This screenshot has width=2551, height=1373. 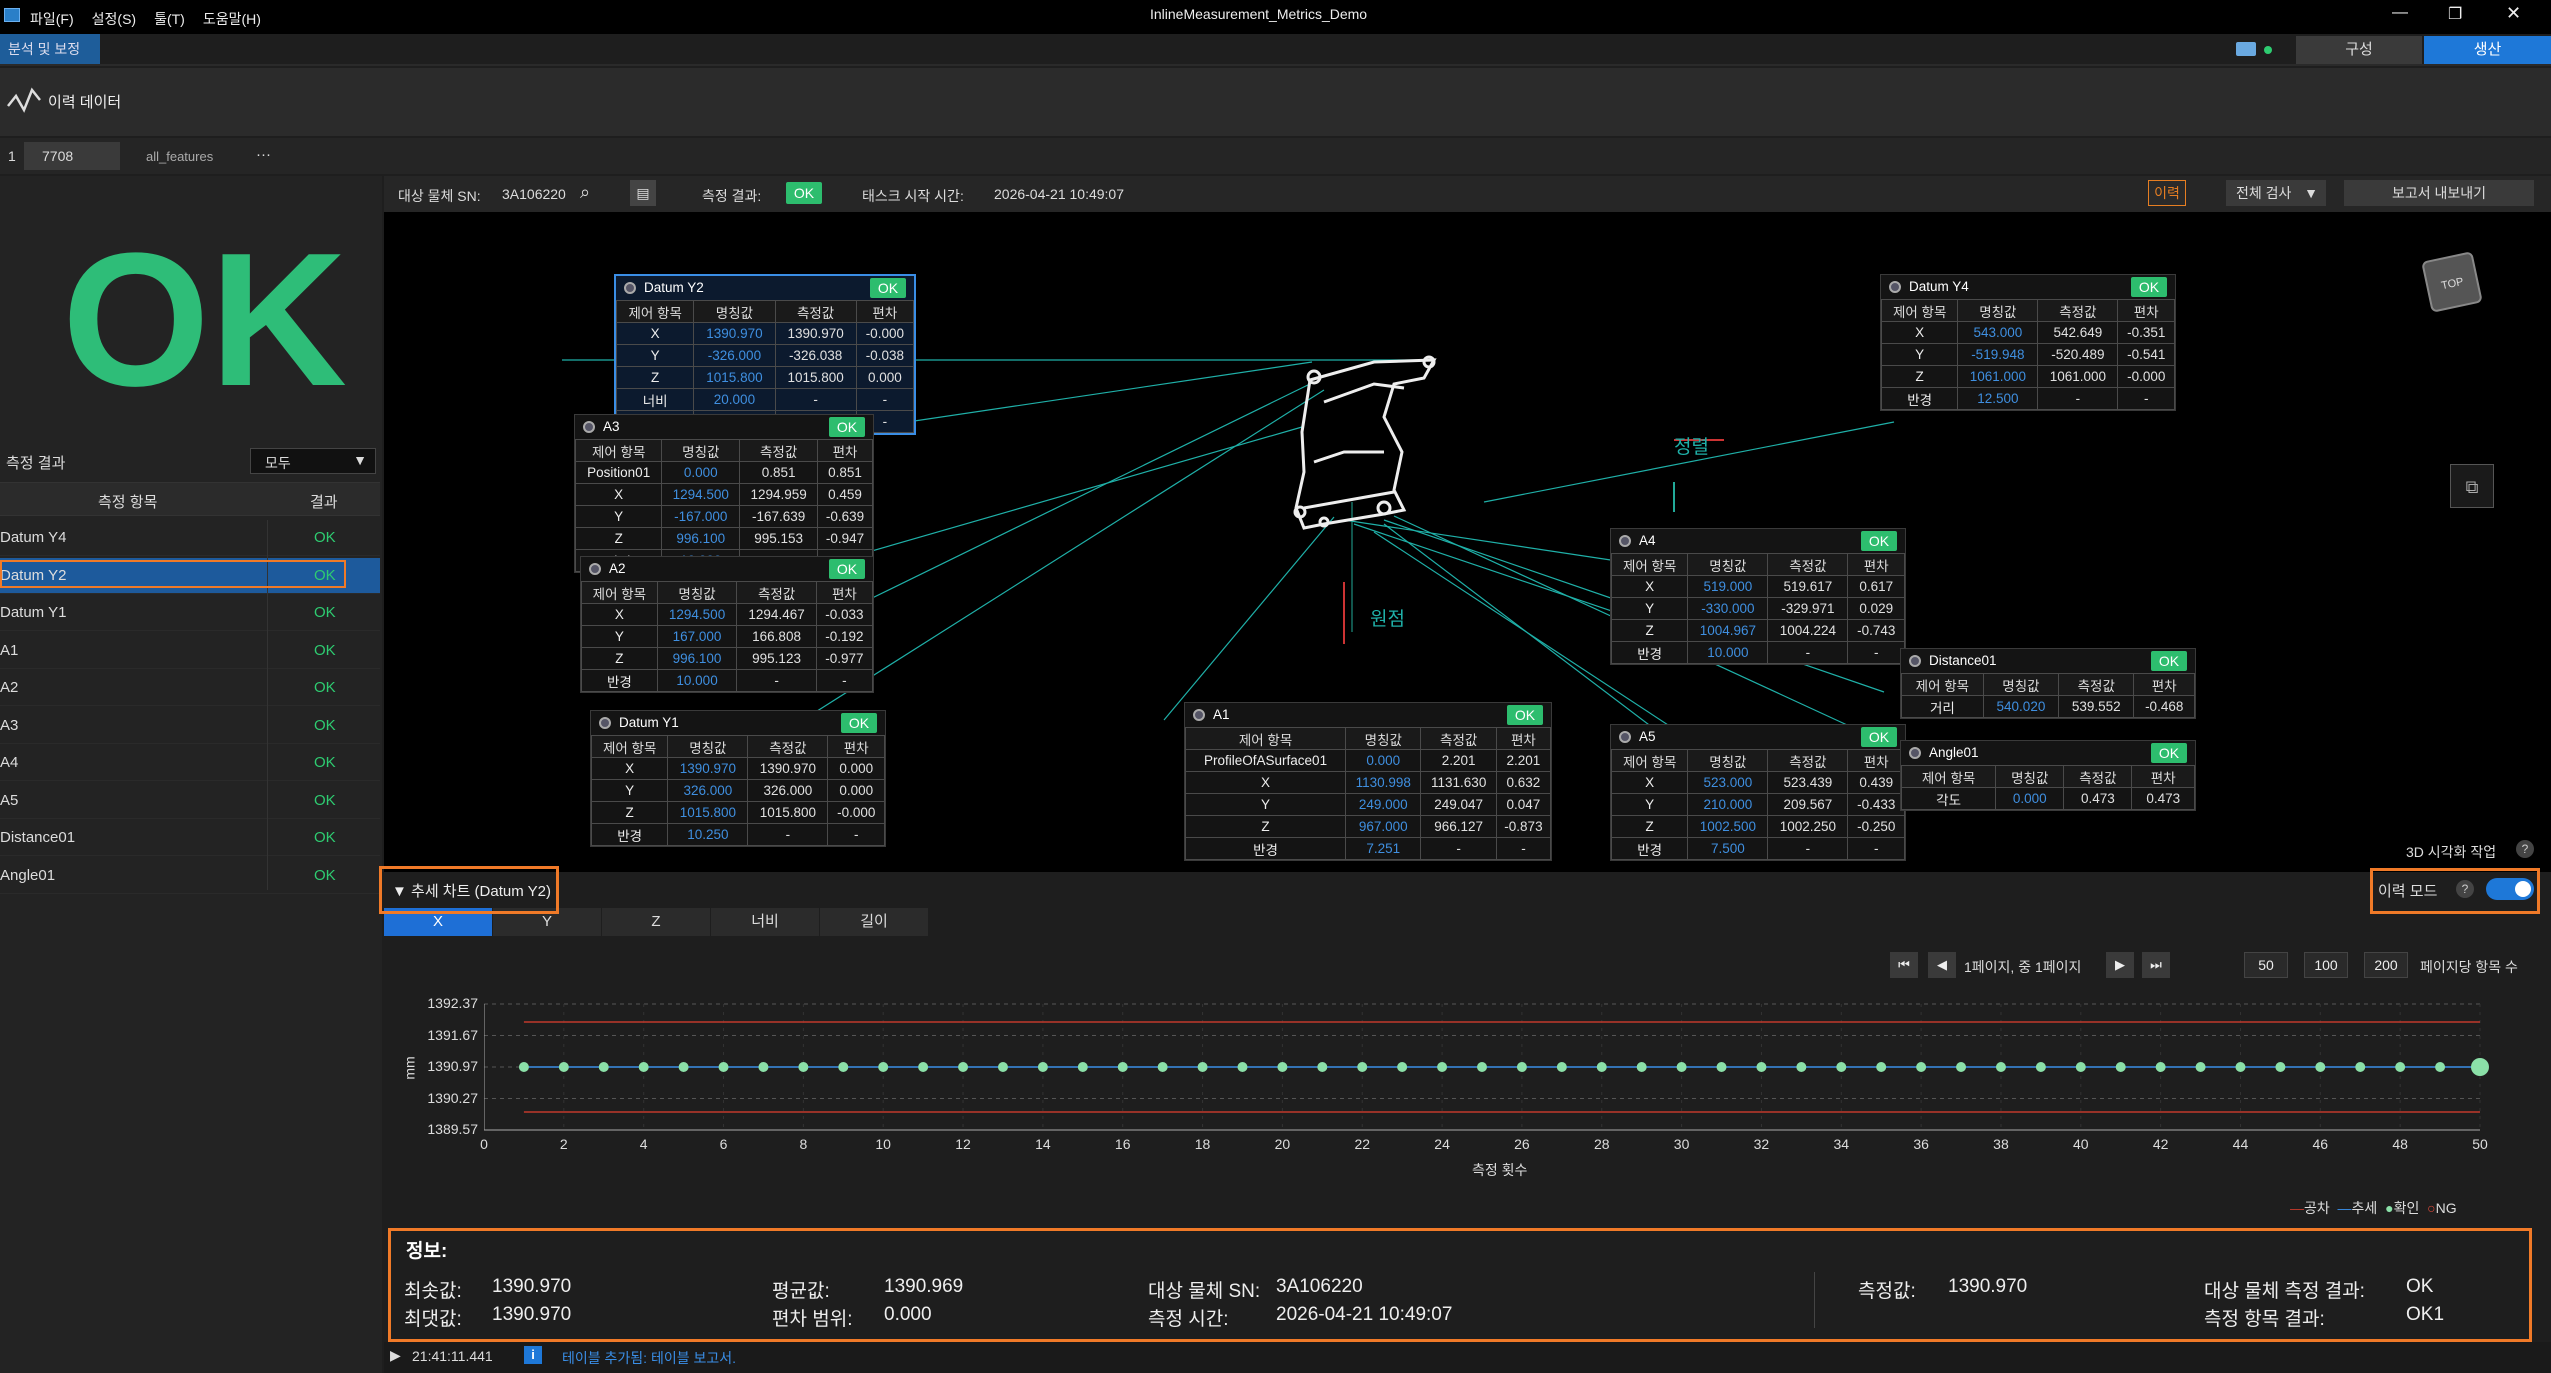 What do you see at coordinates (618, 516) in the screenshot?
I see `panel-cell: Y` at bounding box center [618, 516].